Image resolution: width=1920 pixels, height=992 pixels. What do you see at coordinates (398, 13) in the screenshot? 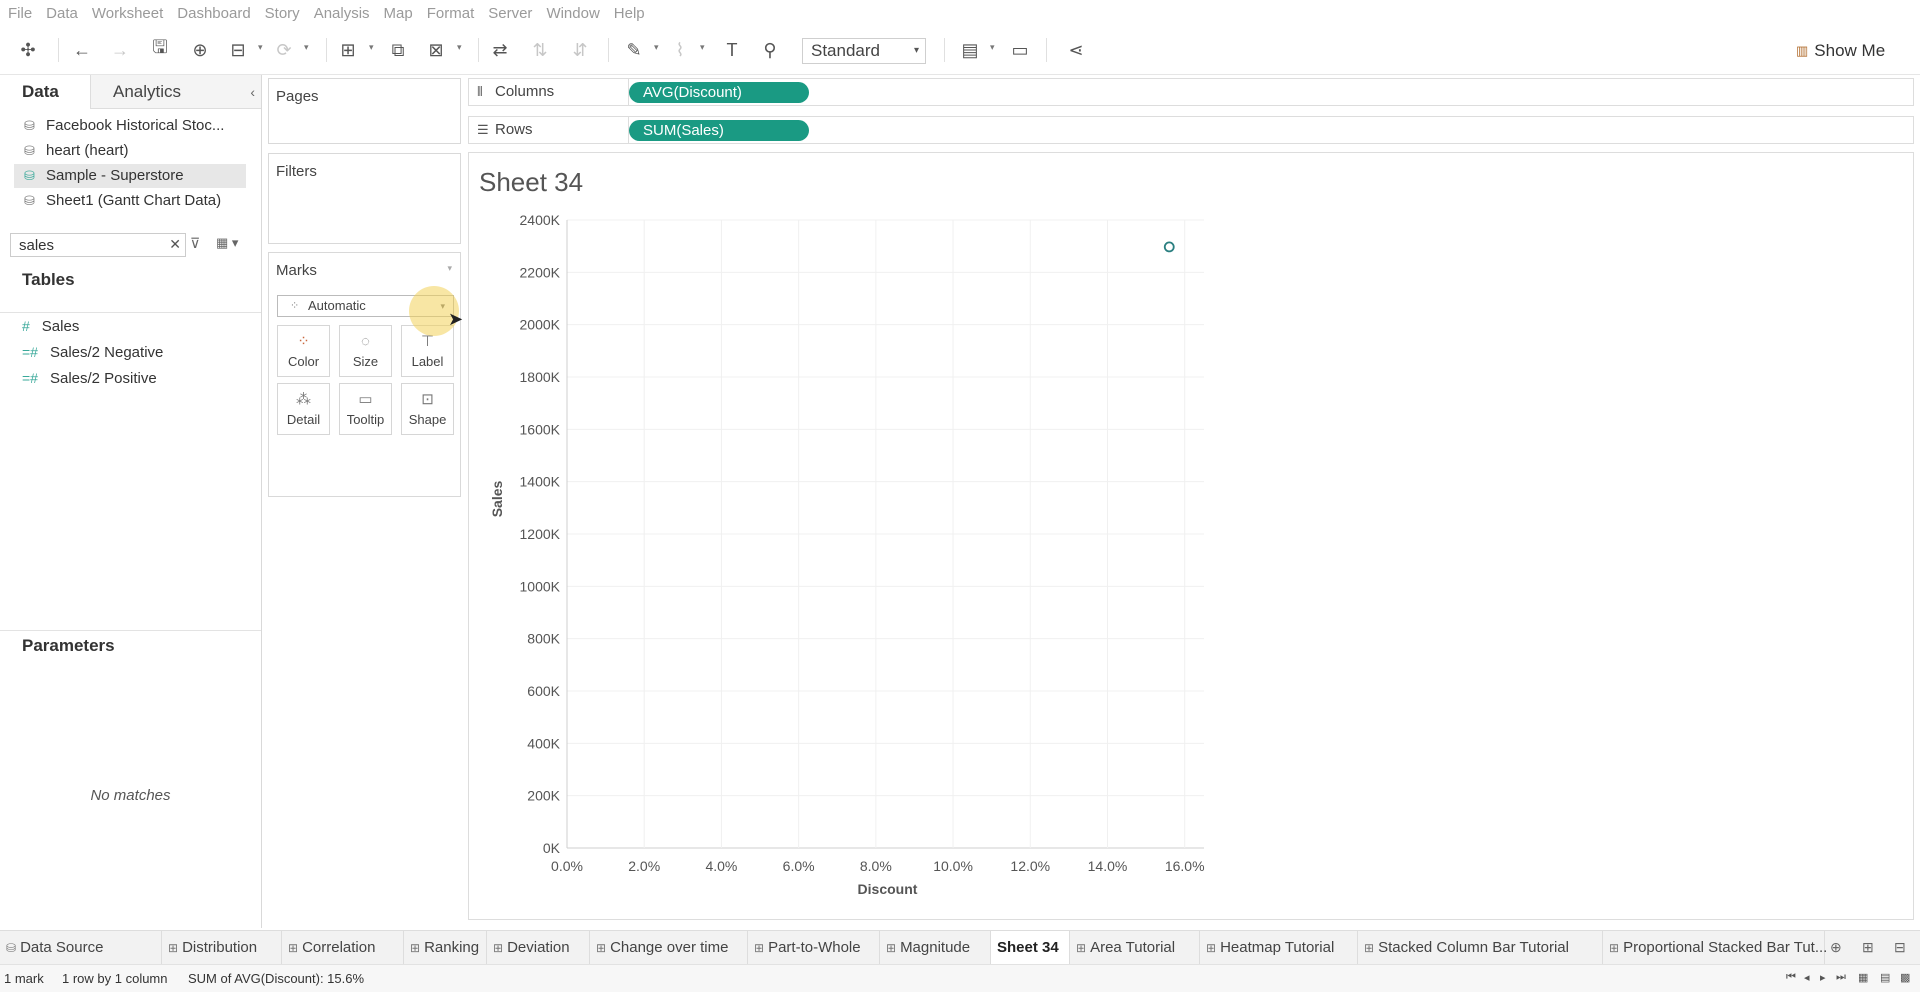
I see `menu-map: Map` at bounding box center [398, 13].